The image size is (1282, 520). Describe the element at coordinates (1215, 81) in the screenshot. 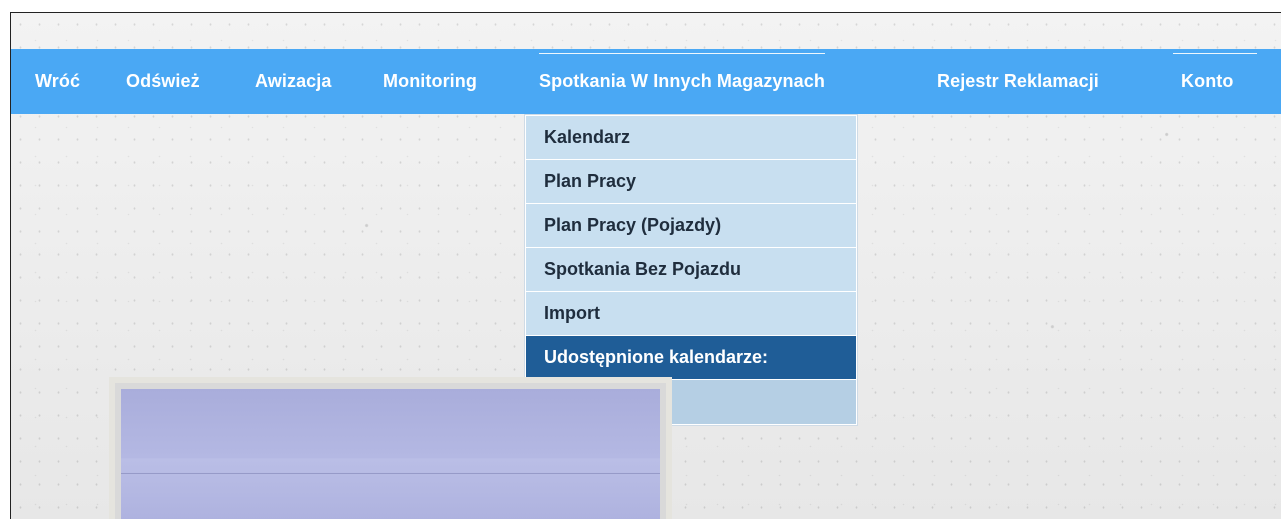

I see `nav-item-account: Konto` at that location.